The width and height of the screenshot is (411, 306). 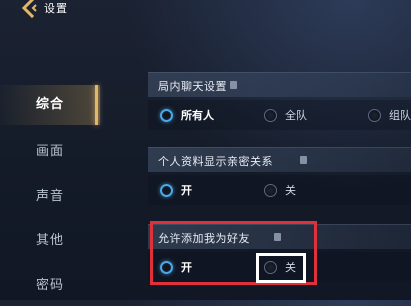 What do you see at coordinates (296, 115) in the screenshot?
I see `option-label: 全队` at bounding box center [296, 115].